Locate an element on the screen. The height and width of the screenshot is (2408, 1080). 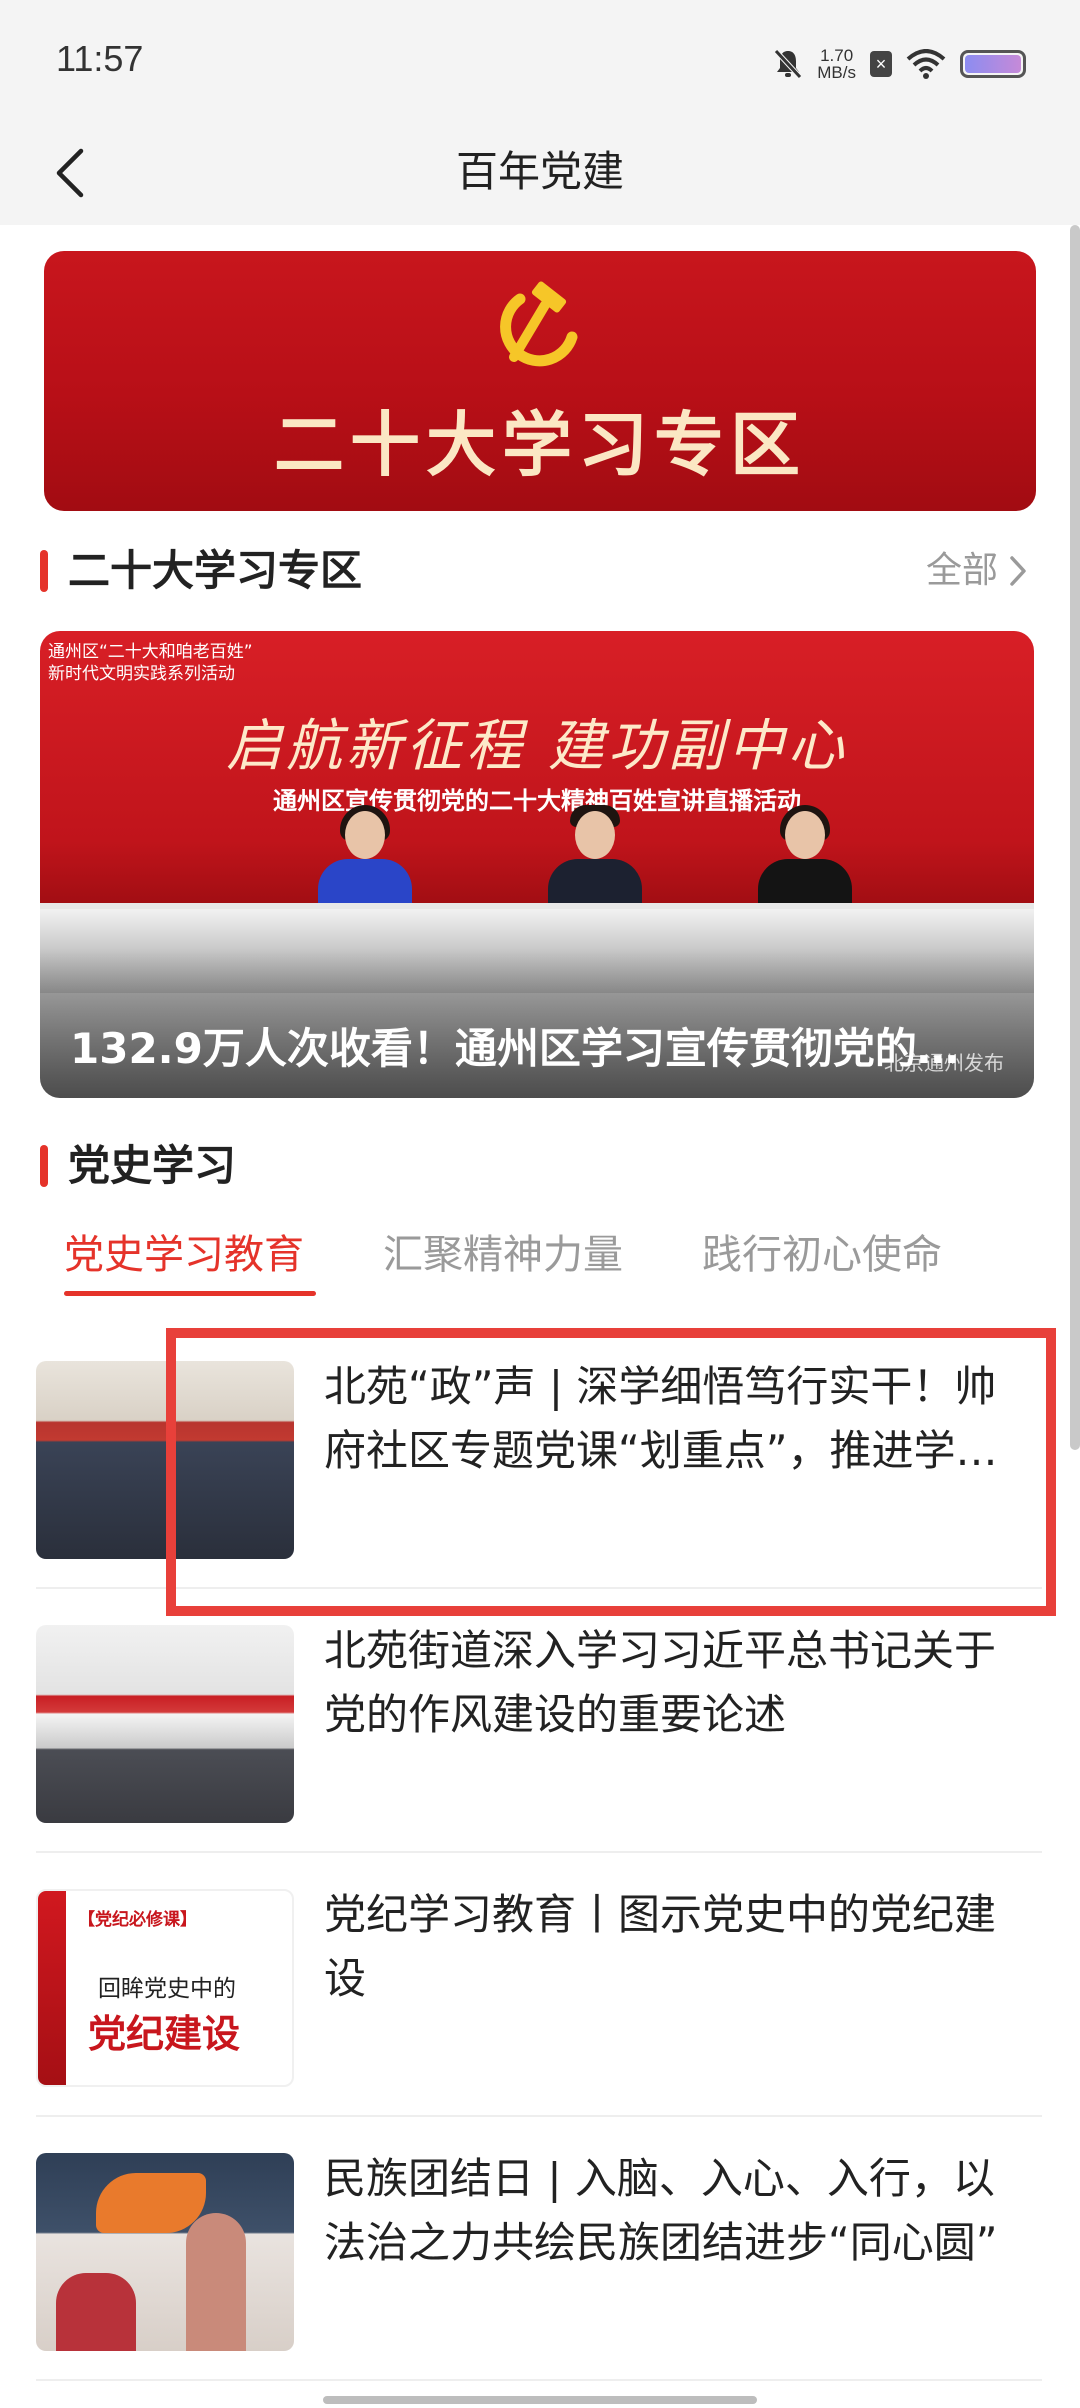
tab-gather-spiritual-strength: 汇聚精神力量 is located at coordinates (503, 1255).